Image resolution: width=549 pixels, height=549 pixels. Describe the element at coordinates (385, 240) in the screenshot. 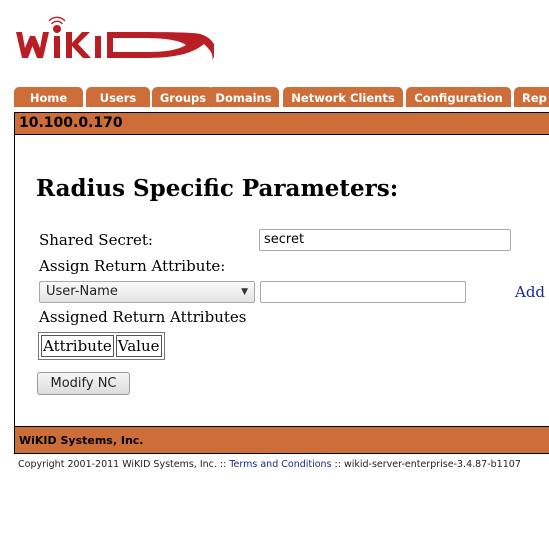

I see `shared-secret-input: secret` at that location.